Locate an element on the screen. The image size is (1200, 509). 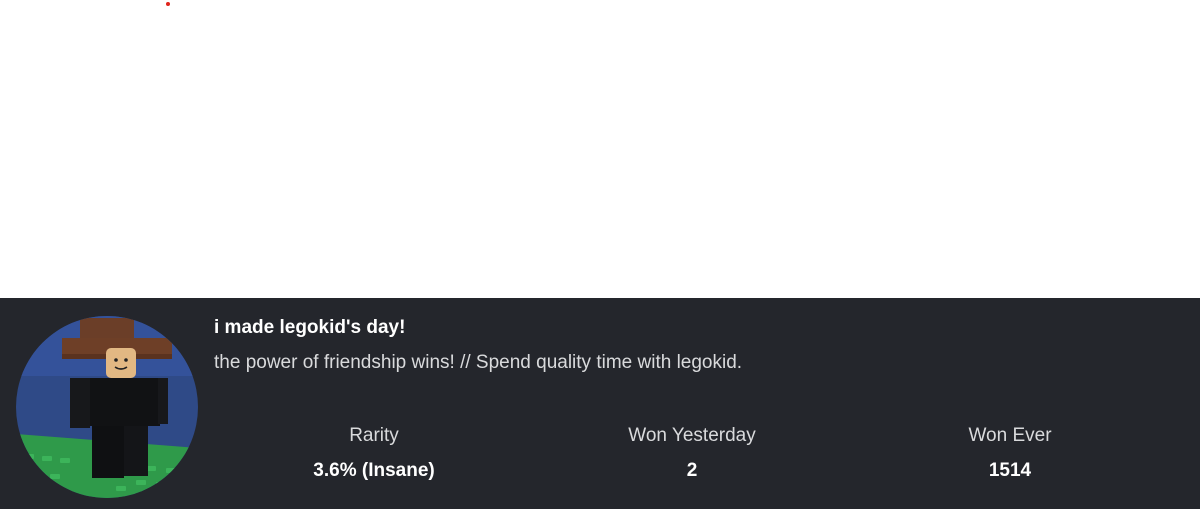
legokid-avatar-icon is located at coordinates (107, 407).